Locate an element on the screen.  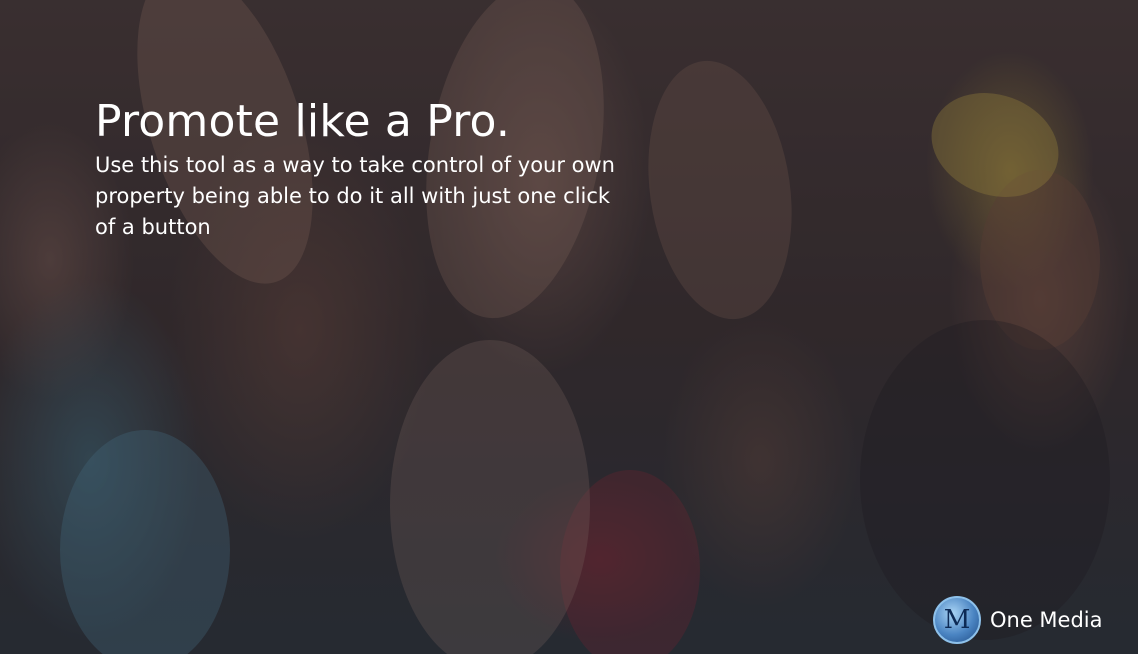
one-media-logo-icon: M is located at coordinates (957, 620).